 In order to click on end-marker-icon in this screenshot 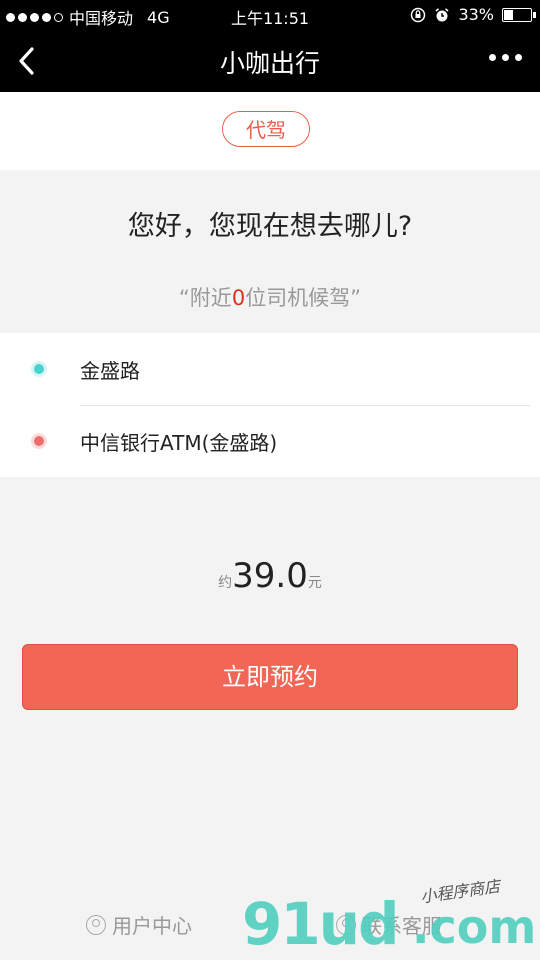, I will do `click(39, 441)`.